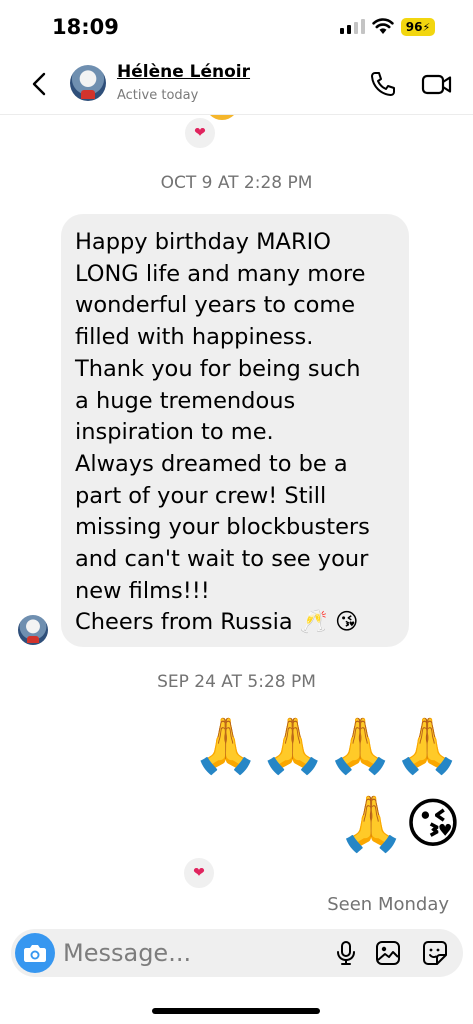 The height and width of the screenshot is (1024, 473). What do you see at coordinates (211, 463) in the screenshot?
I see `message-line: Always dreamed to be a` at bounding box center [211, 463].